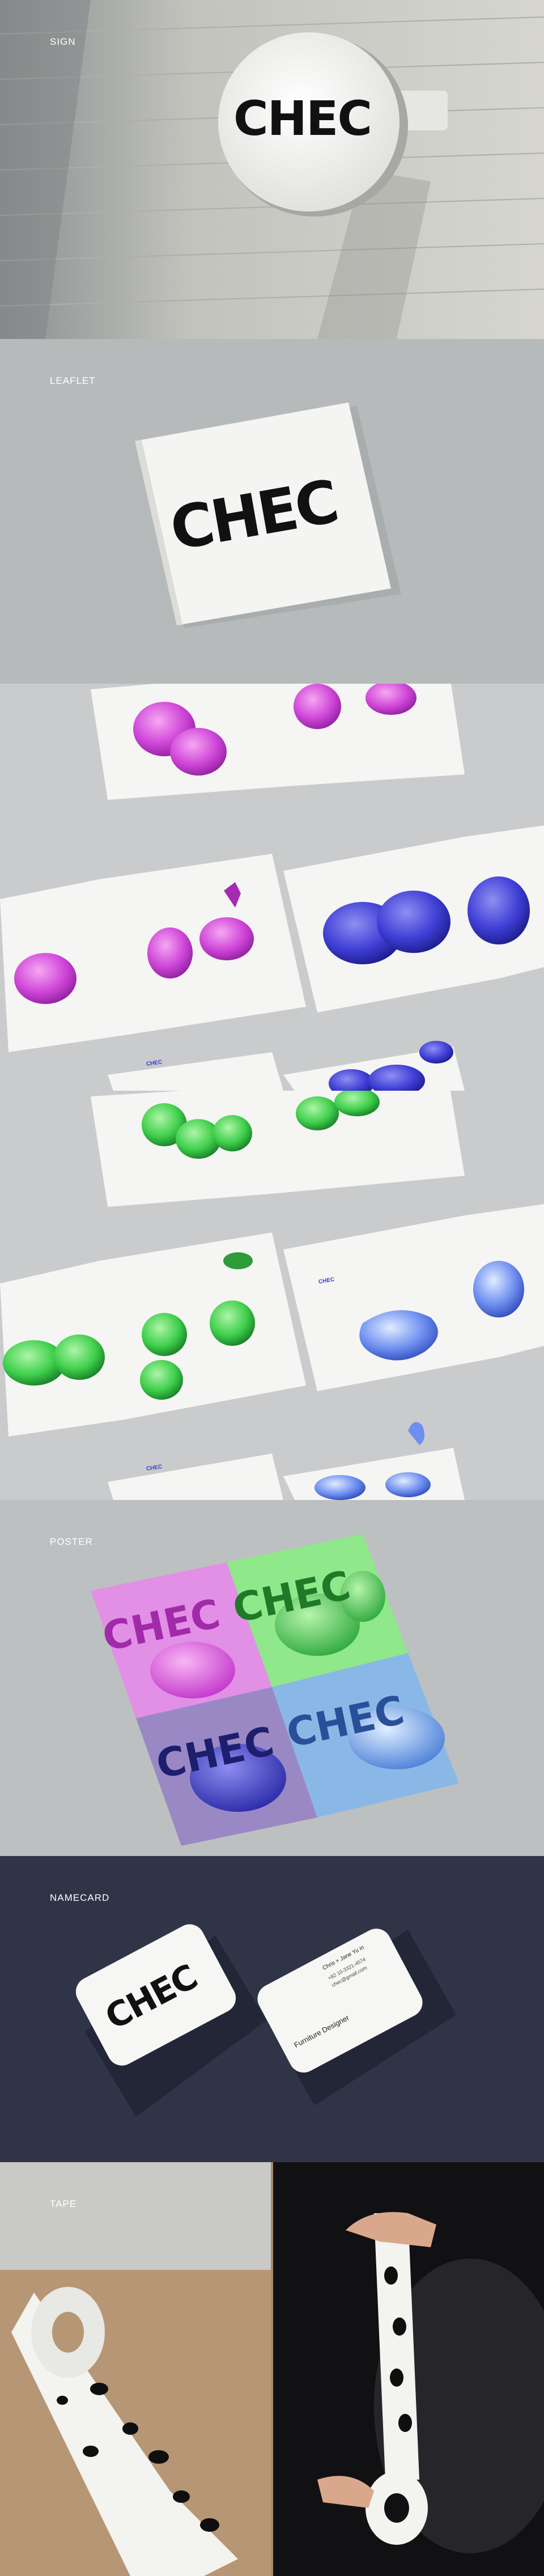 This screenshot has width=544, height=2576. I want to click on sign-photo, so click(272, 169).